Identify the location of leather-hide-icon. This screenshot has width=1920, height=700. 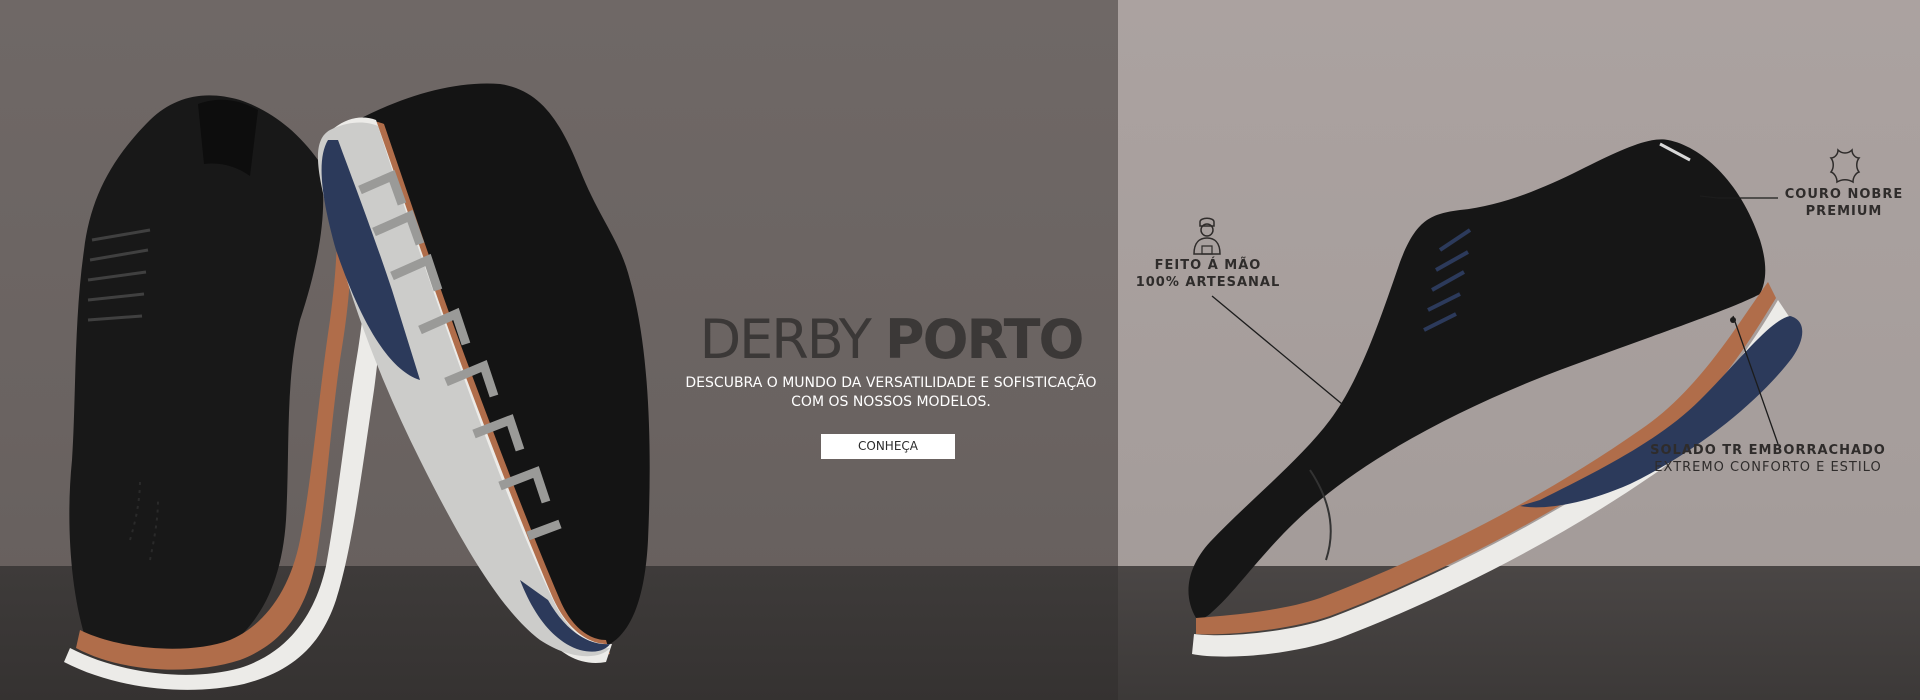
(1845, 166).